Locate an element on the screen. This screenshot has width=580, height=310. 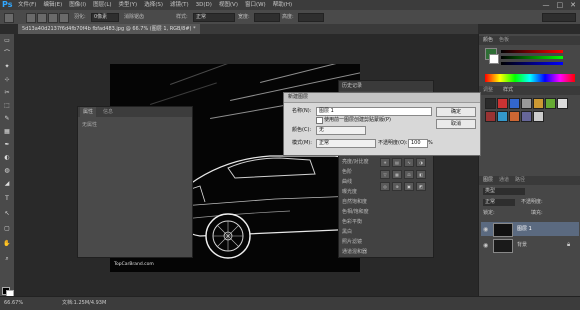
eraser-tool-icon: ◐ is located at coordinates (7, 158).